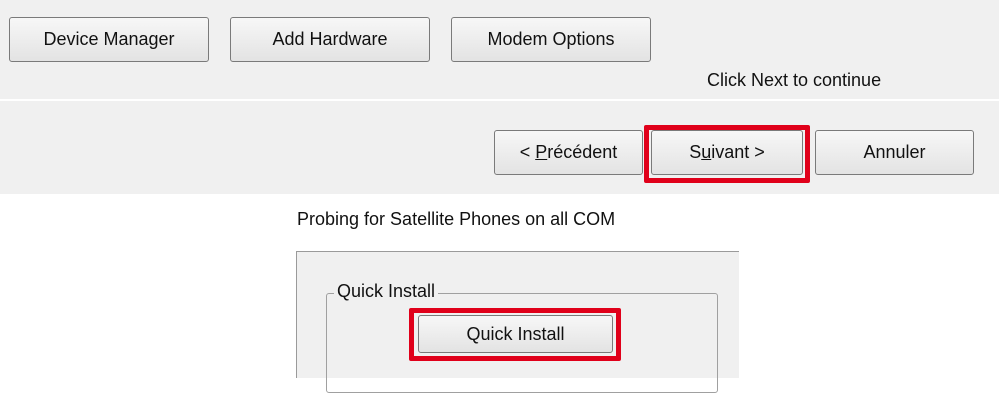 The width and height of the screenshot is (999, 393). I want to click on cancel-button: Annuler, so click(894, 152).